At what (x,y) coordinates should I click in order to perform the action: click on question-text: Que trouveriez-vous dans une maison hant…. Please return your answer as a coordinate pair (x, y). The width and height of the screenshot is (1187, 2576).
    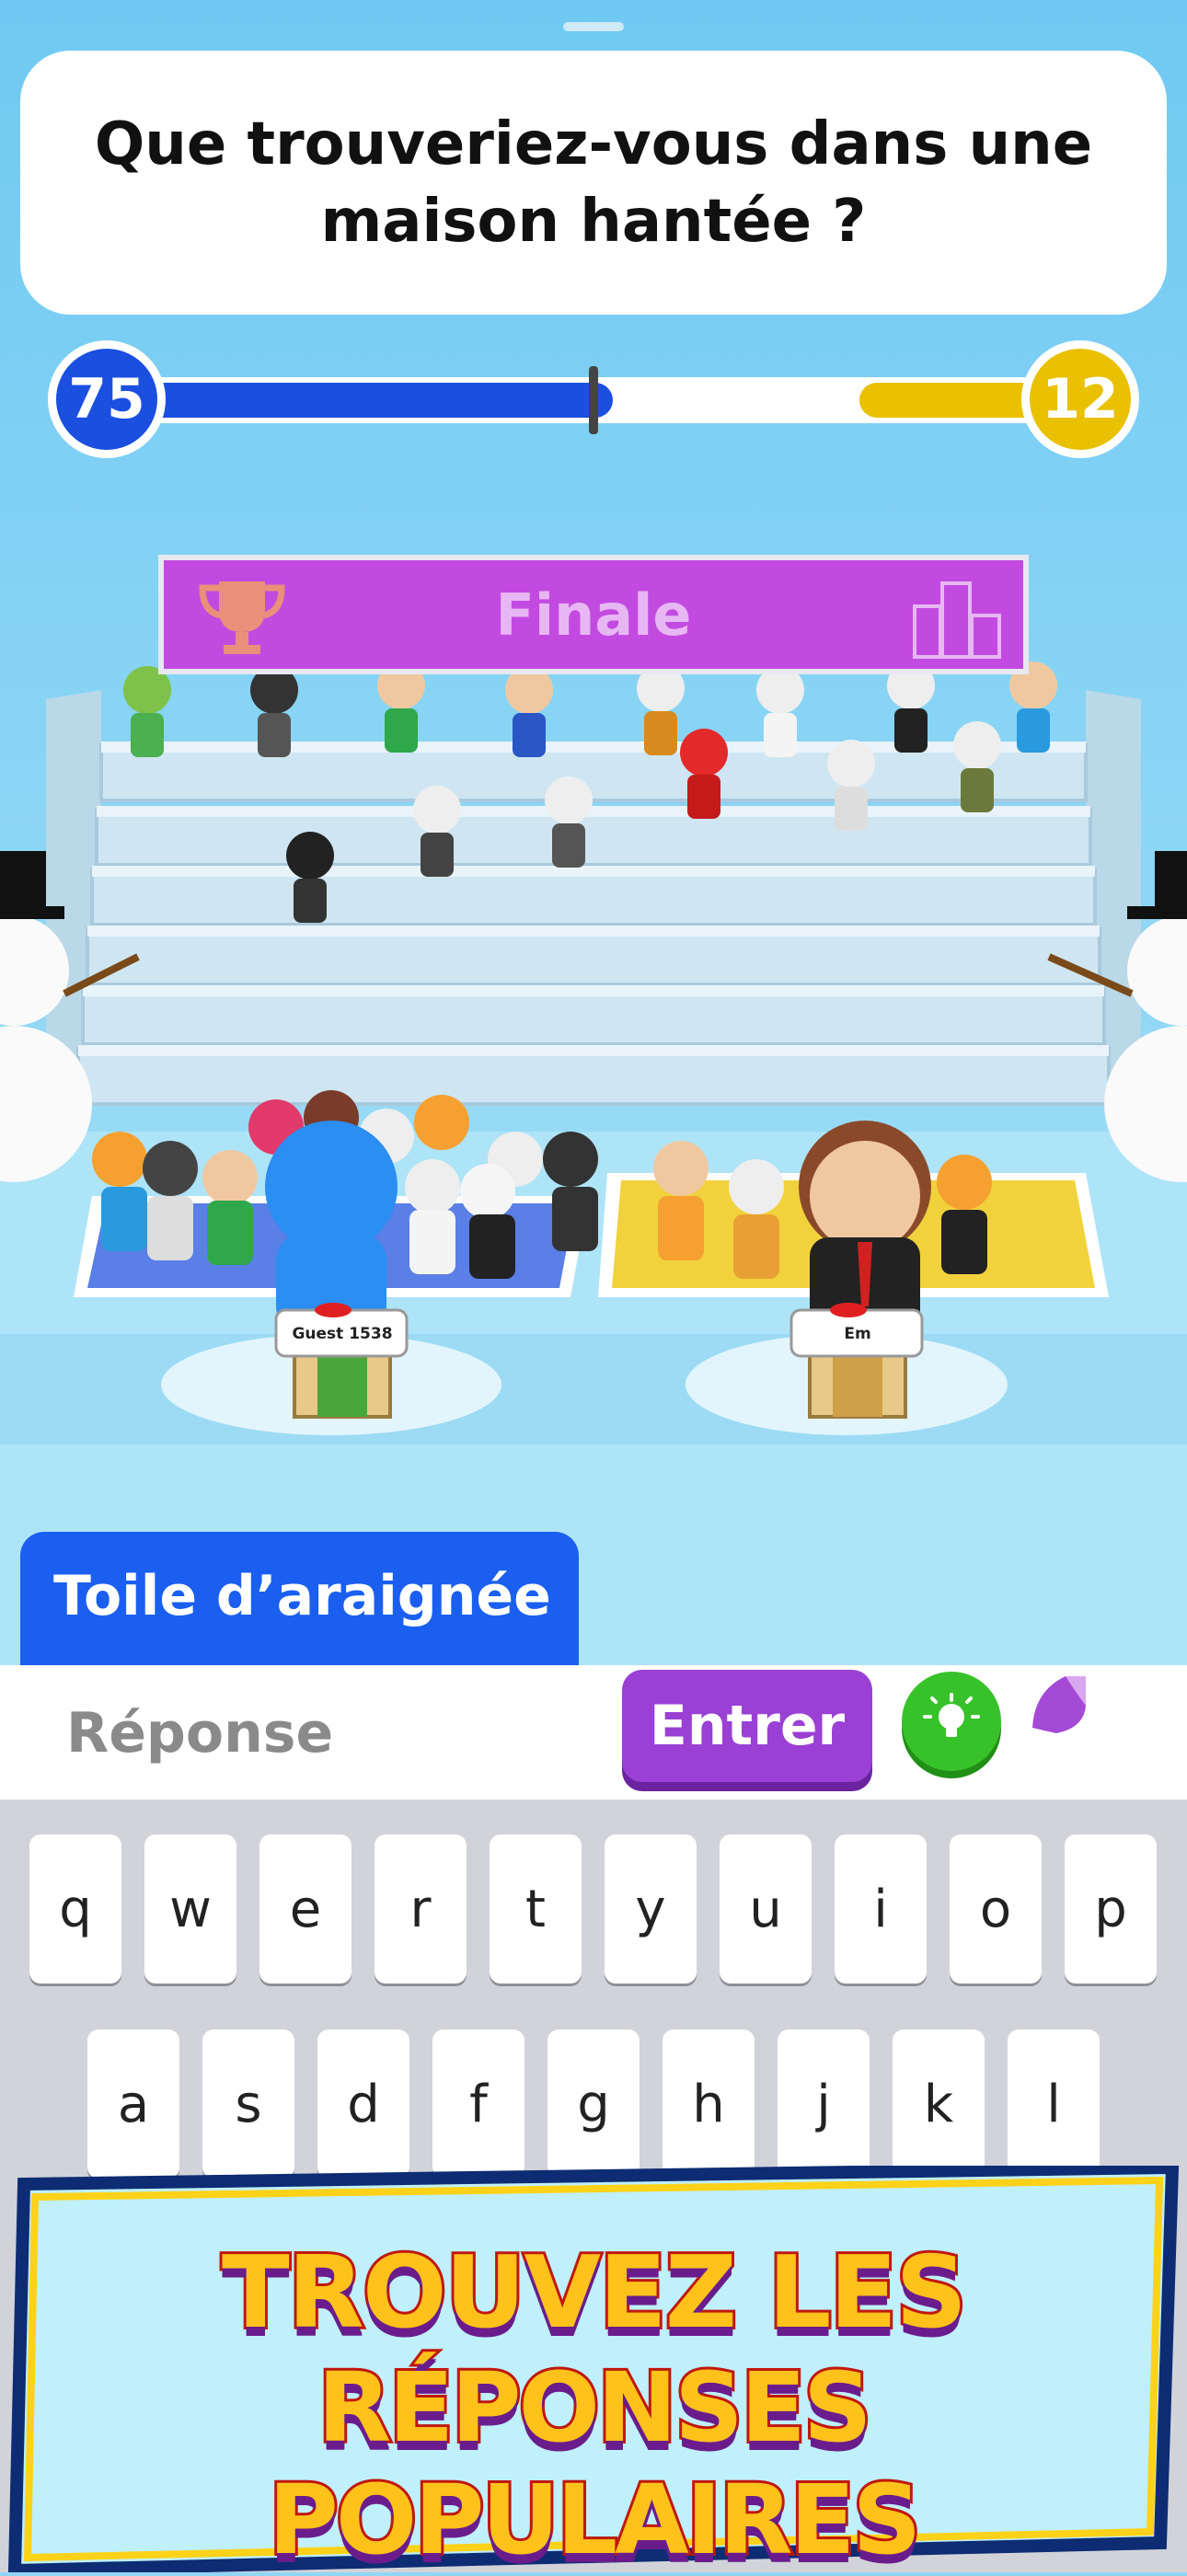
    Looking at the image, I should click on (593, 182).